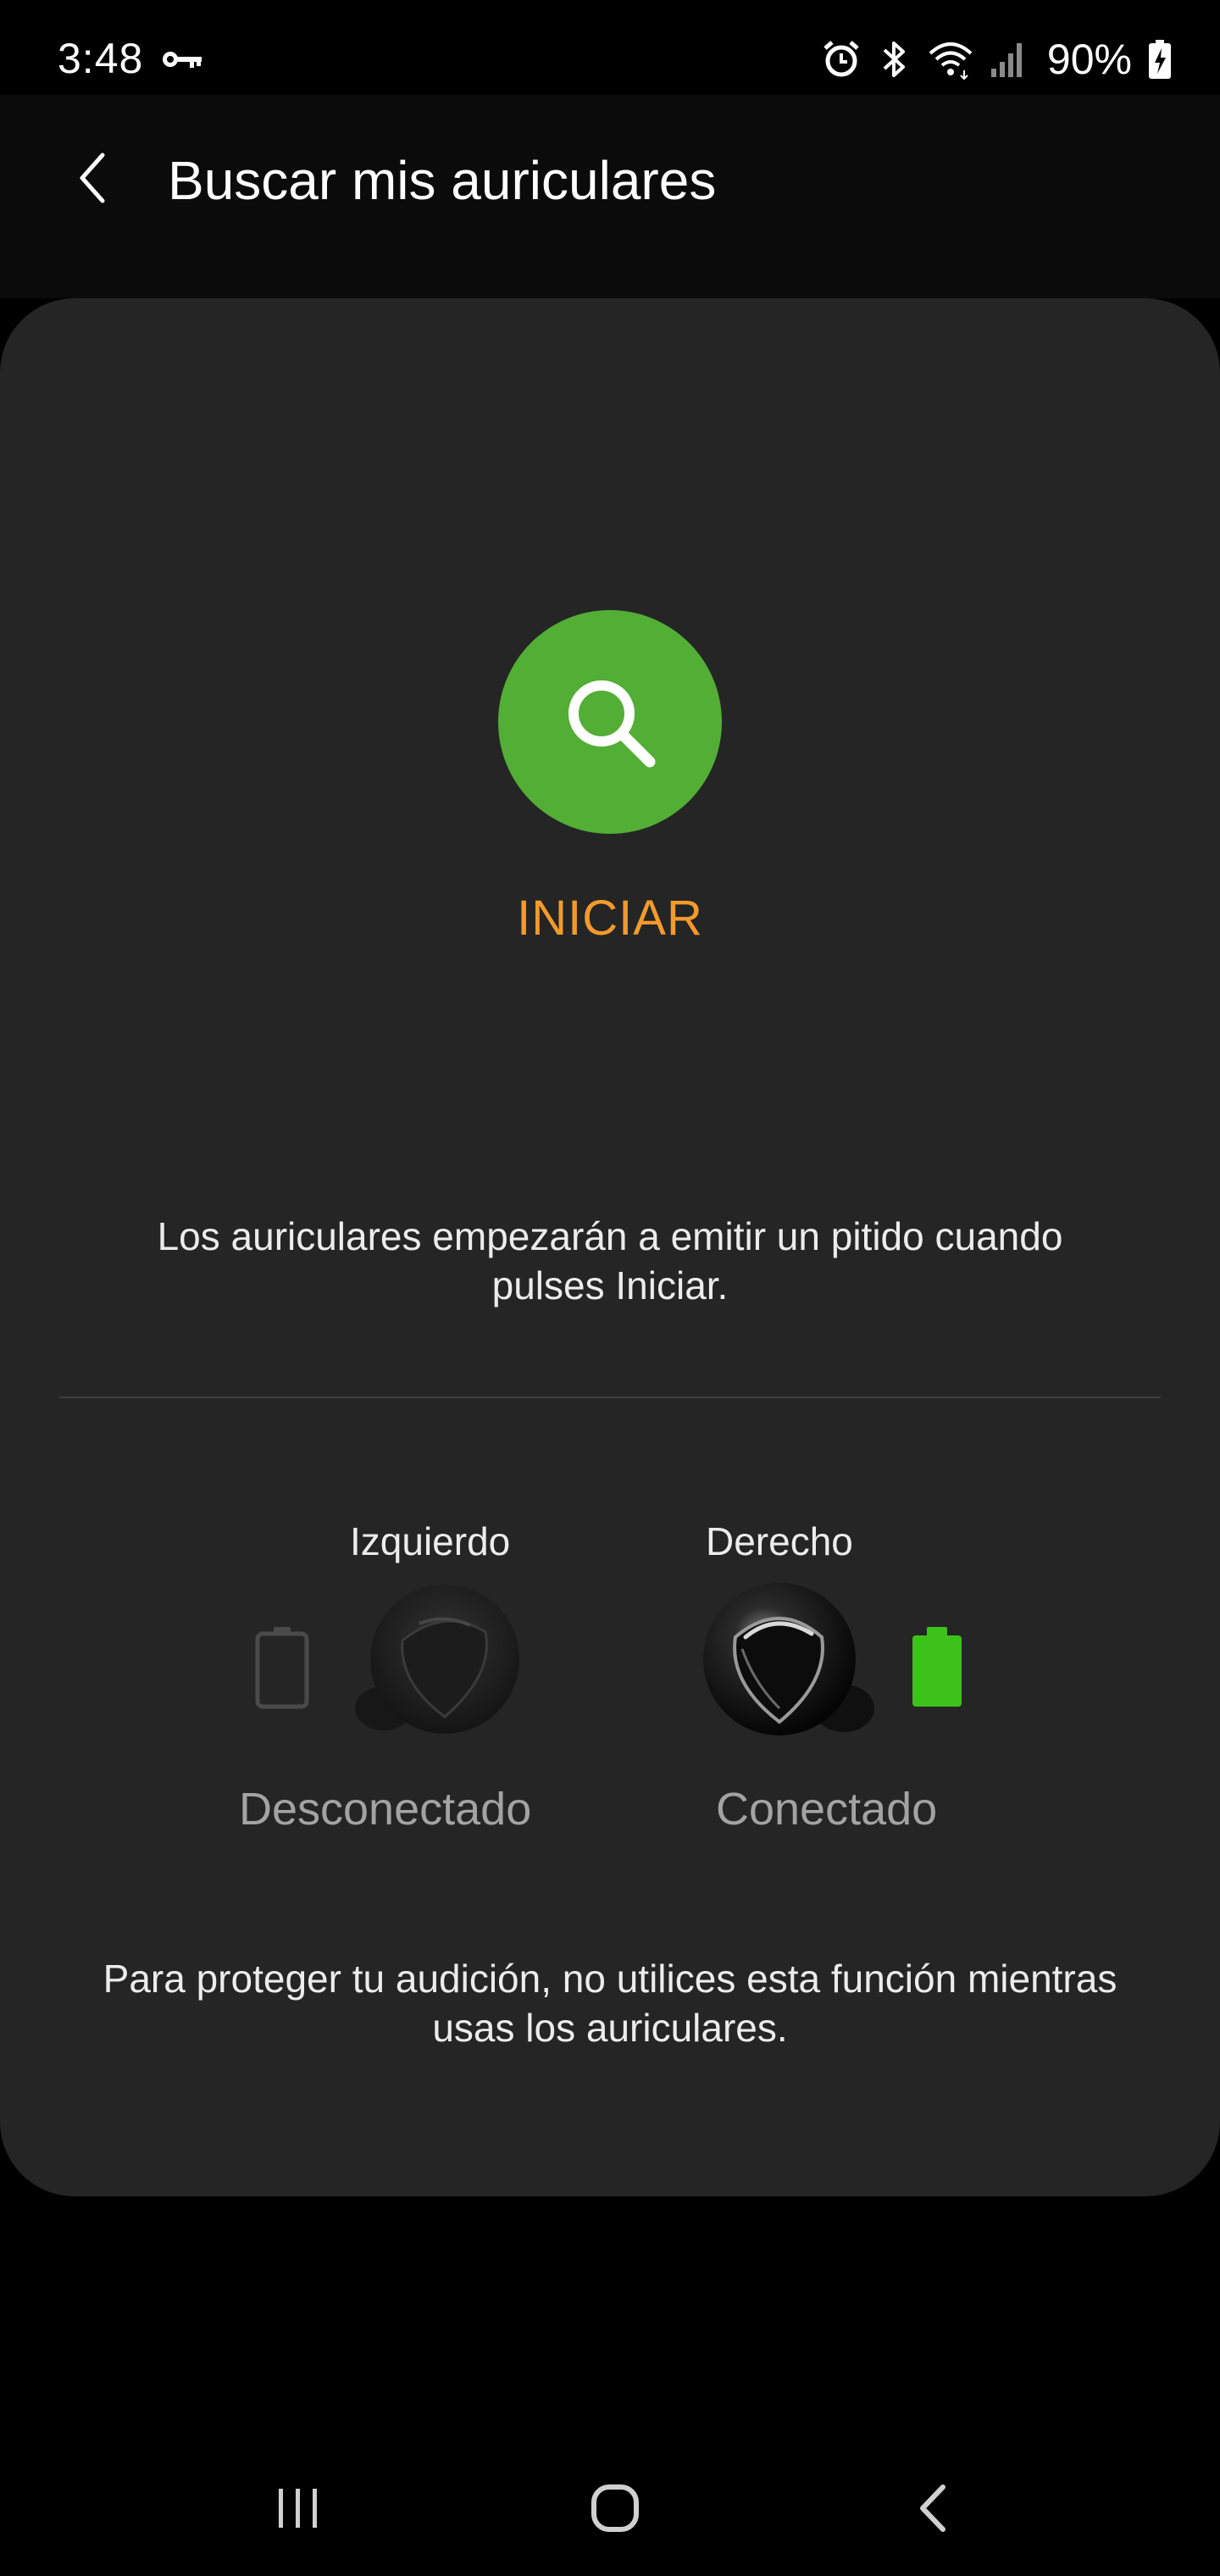 This screenshot has height=2576, width=1220. I want to click on vpn-key-icon, so click(182, 60).